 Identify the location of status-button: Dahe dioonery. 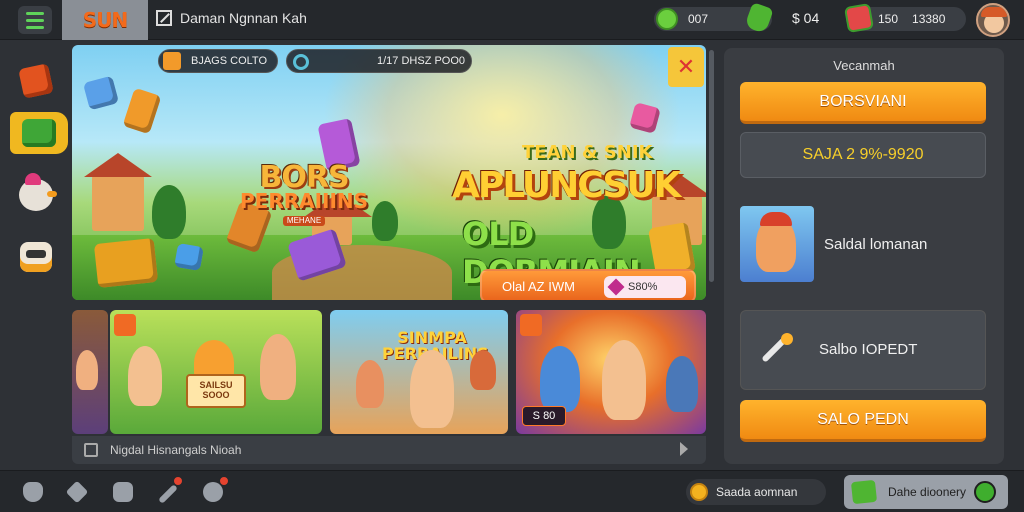
(926, 492).